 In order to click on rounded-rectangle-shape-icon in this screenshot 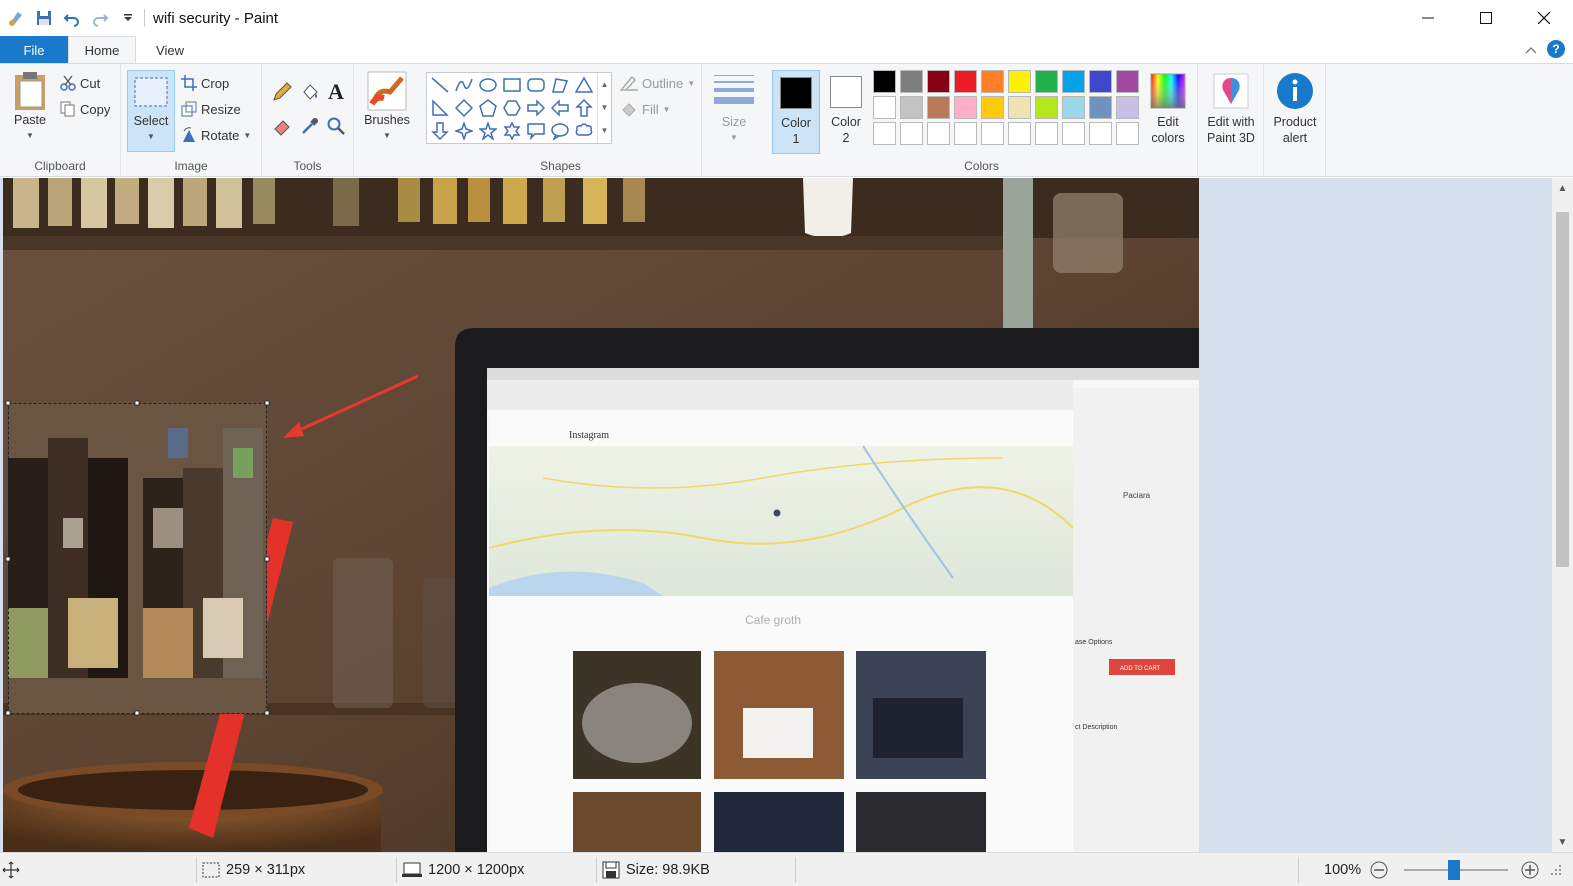, I will do `click(536, 85)`.